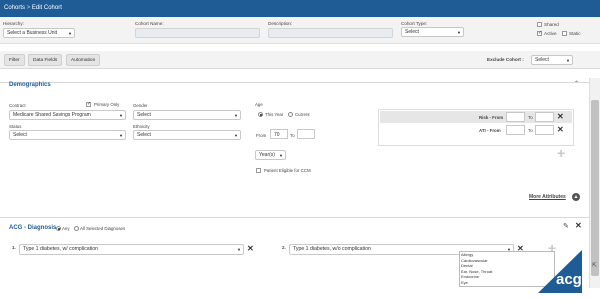 The height and width of the screenshot is (299, 600). I want to click on add-attribute-icon: +, so click(561, 153).